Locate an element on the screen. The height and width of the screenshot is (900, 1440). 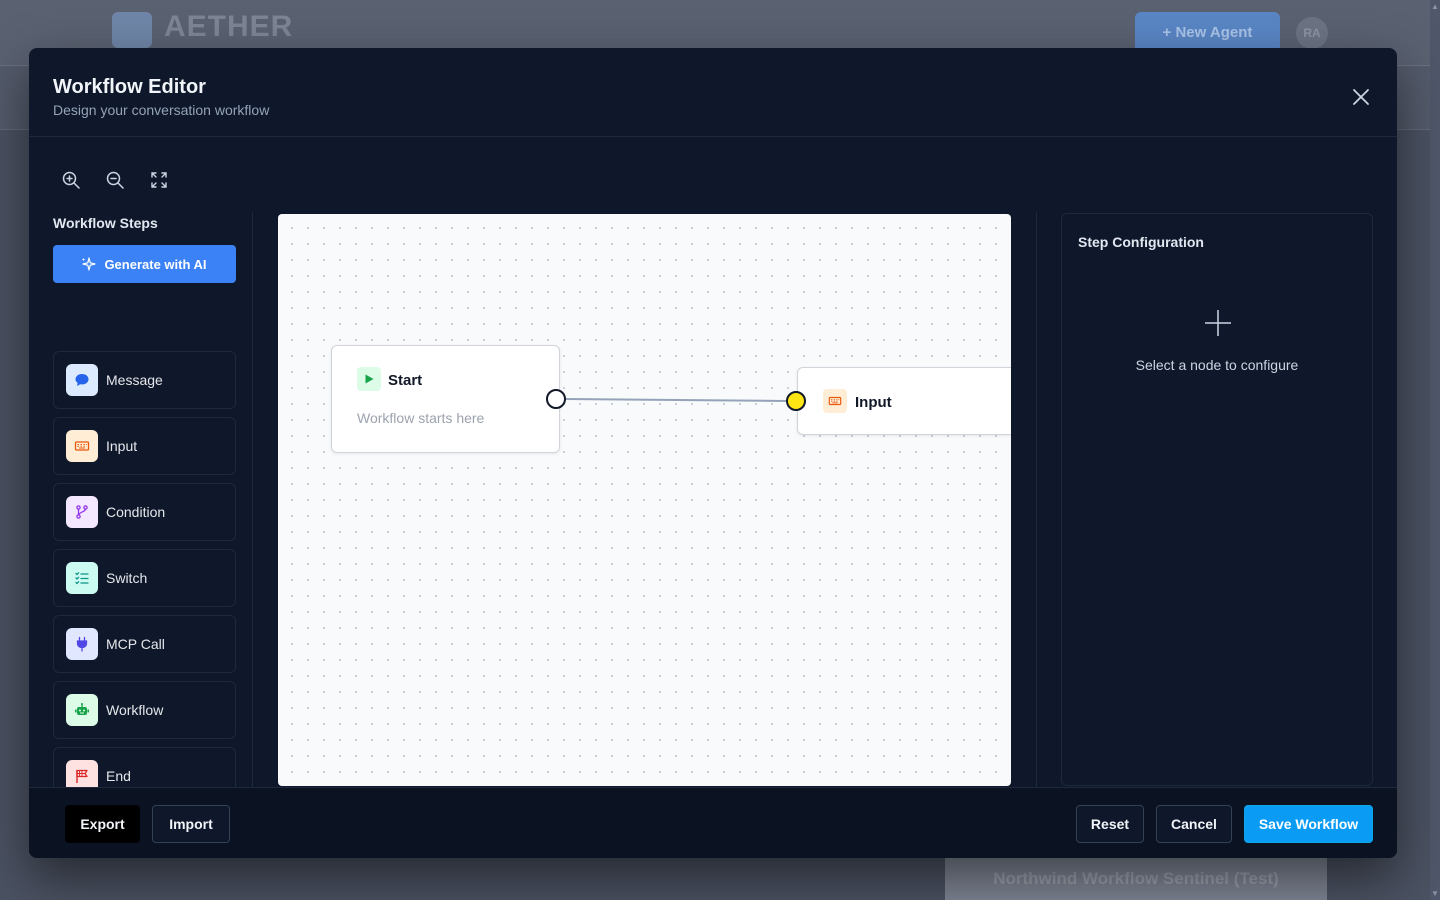
panel-divider is located at coordinates (1036, 500).